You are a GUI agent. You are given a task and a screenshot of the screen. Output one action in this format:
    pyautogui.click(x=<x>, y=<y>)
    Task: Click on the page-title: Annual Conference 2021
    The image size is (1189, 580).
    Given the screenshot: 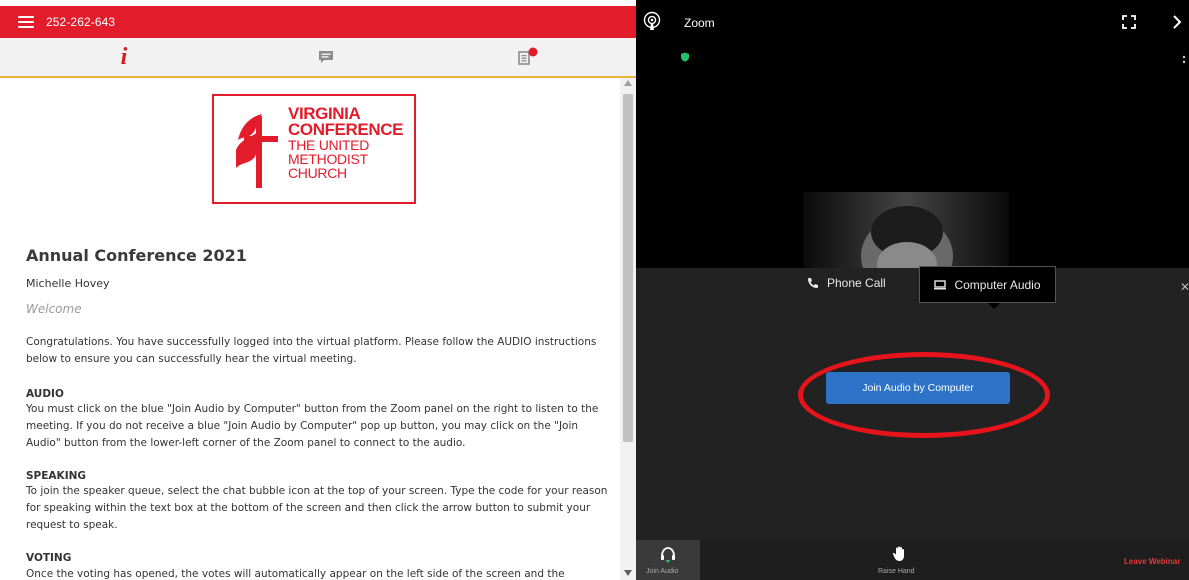 What is the action you would take?
    pyautogui.click(x=136, y=255)
    